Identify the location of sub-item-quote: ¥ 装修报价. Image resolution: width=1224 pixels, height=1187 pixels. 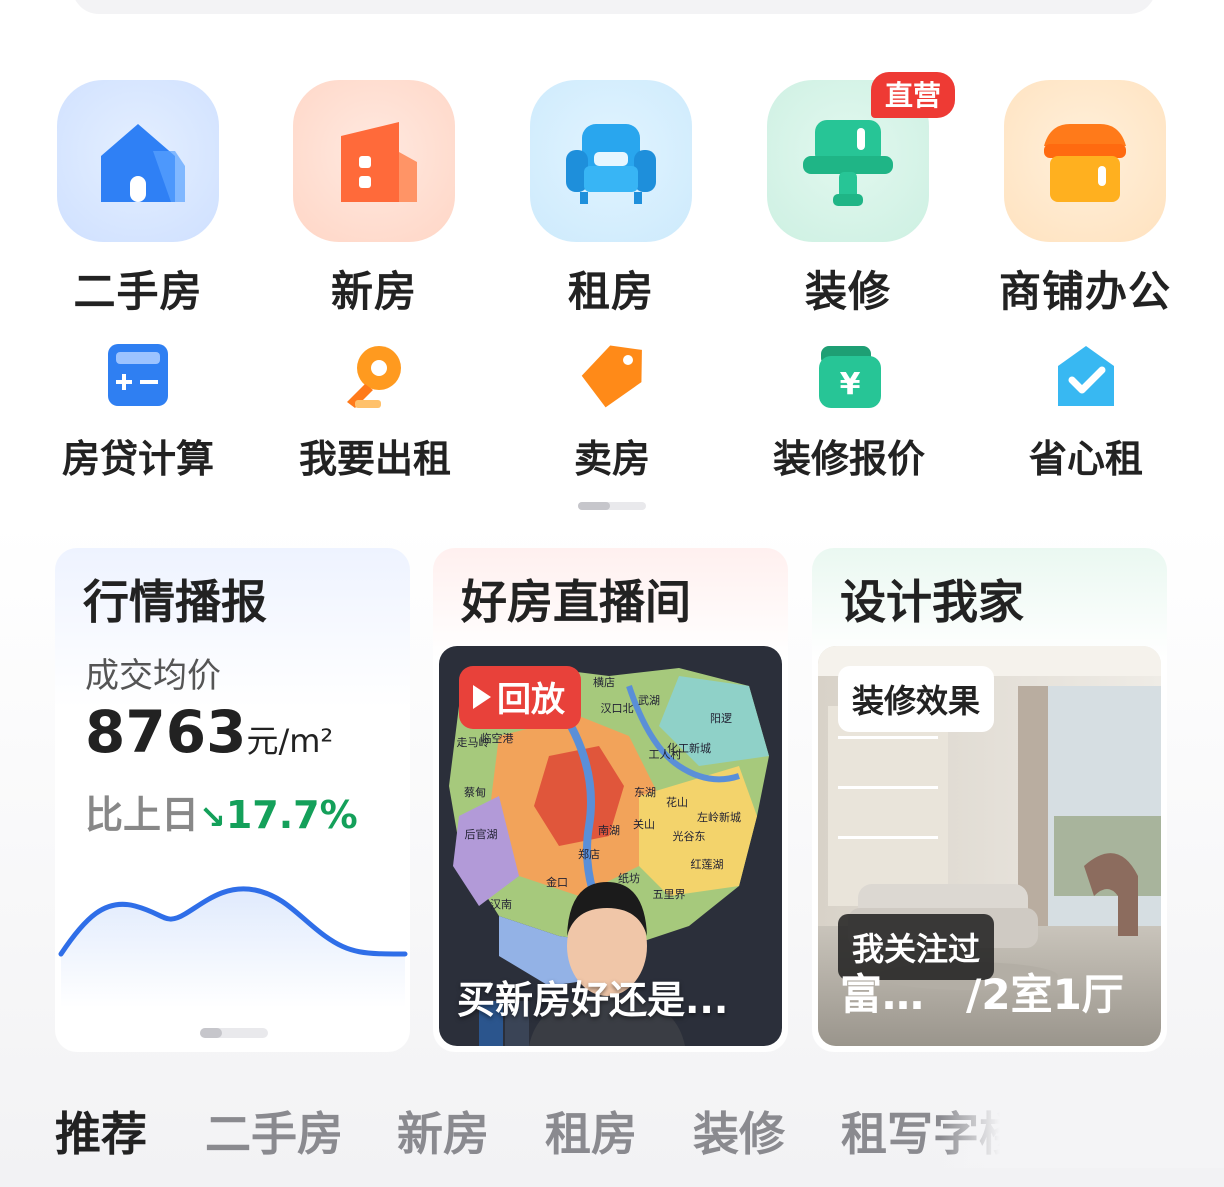
(849, 411).